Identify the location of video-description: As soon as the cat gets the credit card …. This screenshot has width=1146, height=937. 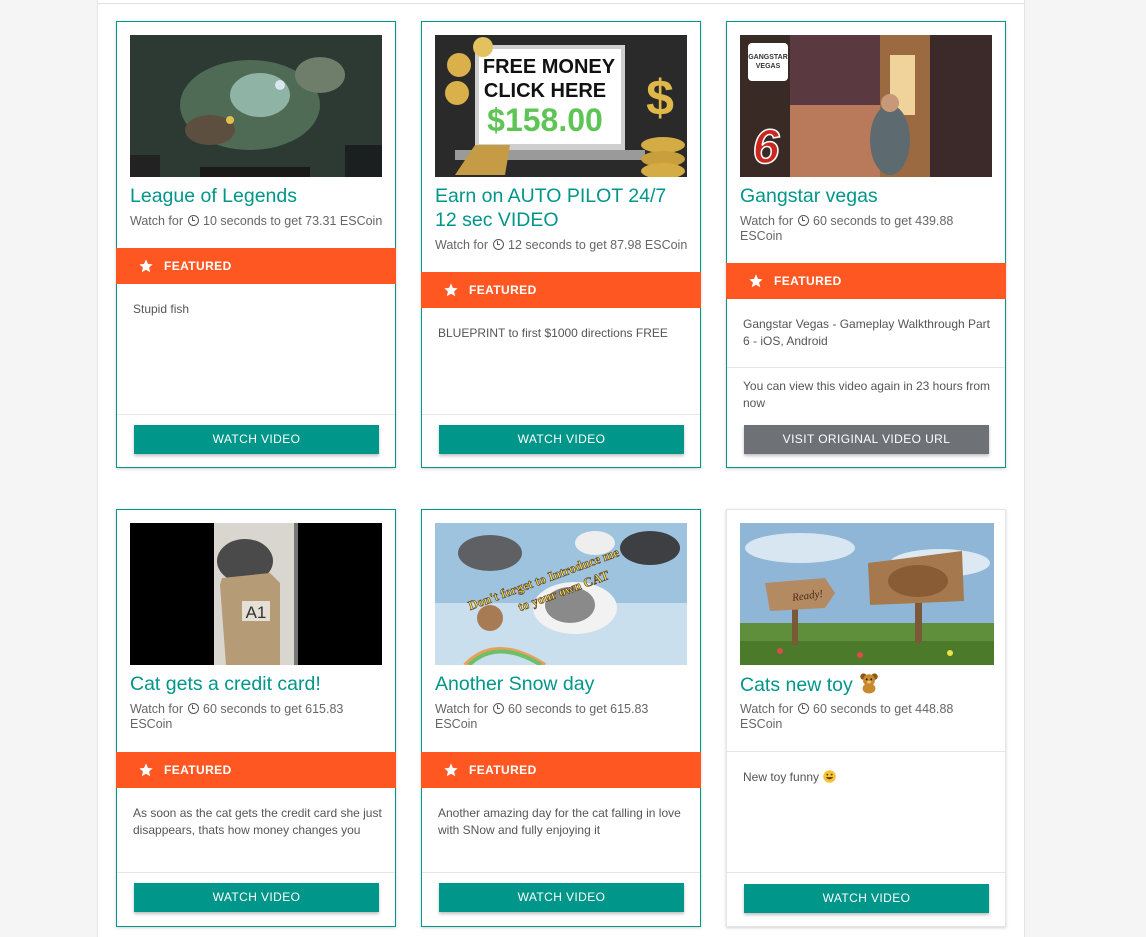
(257, 821).